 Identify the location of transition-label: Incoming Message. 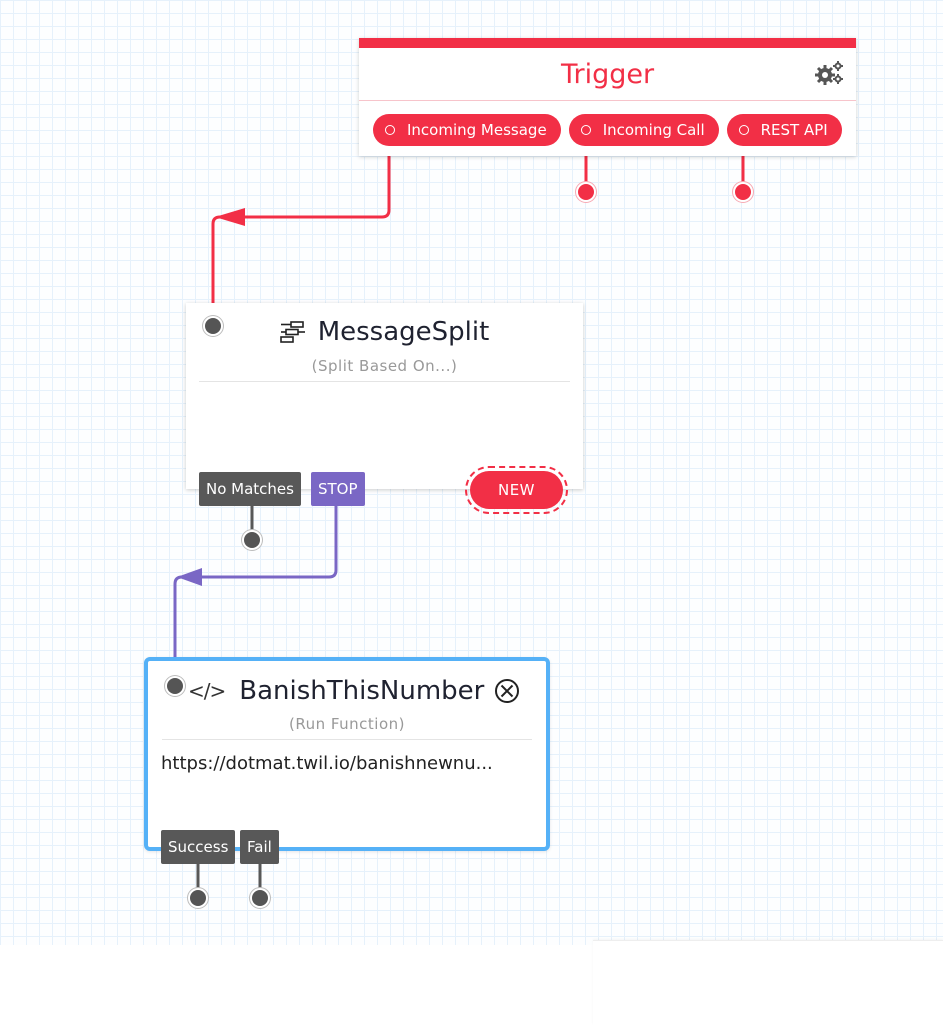
(477, 130).